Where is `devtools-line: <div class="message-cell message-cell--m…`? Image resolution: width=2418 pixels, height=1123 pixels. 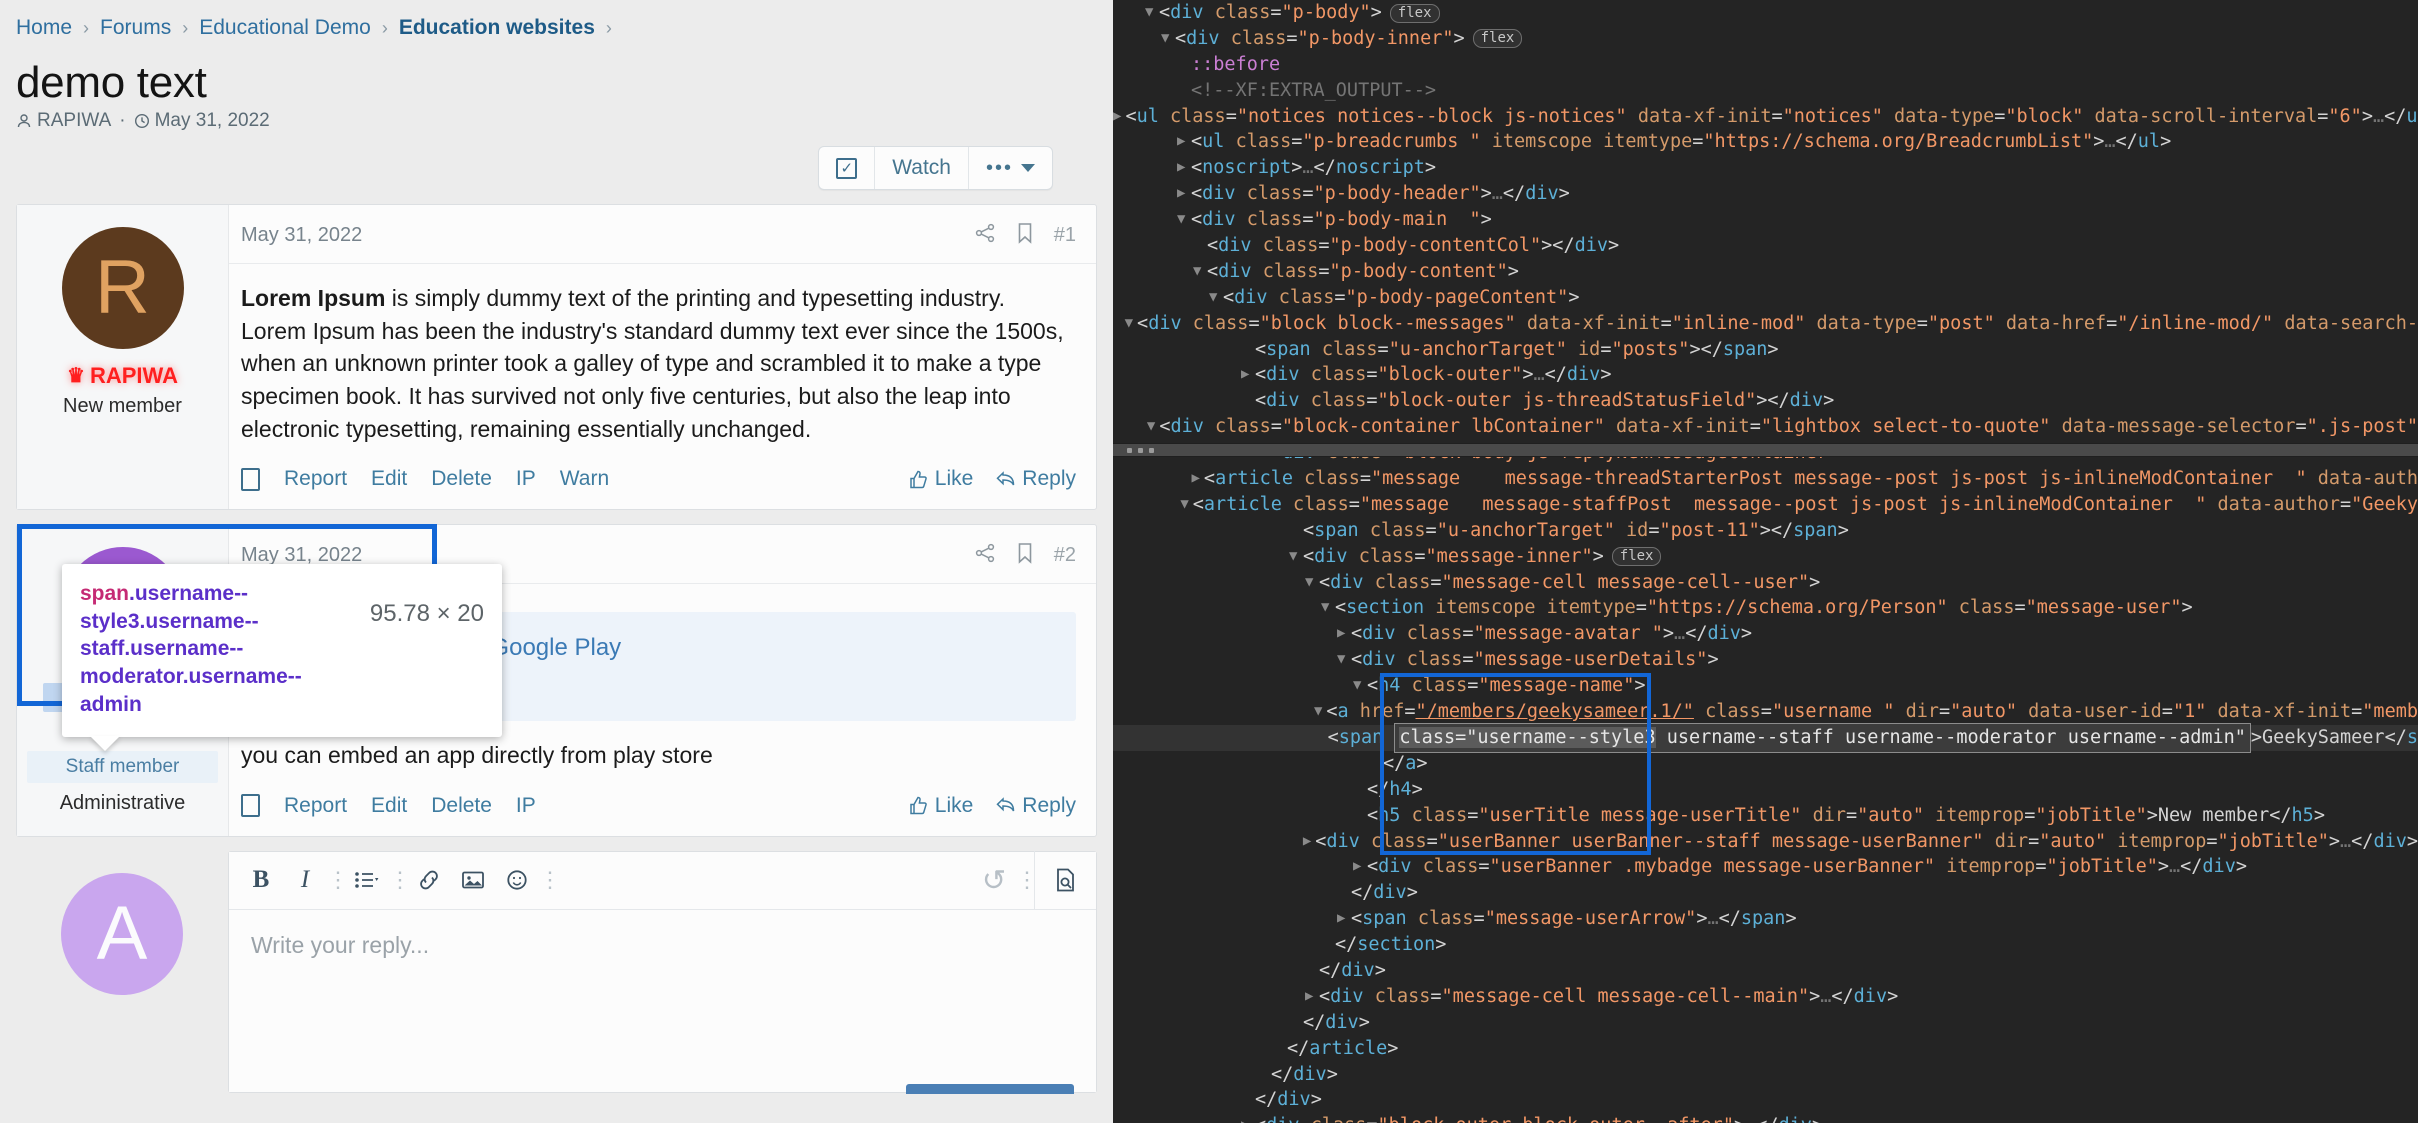 devtools-line: <div class="message-cell message-cell--m… is located at coordinates (1765, 997).